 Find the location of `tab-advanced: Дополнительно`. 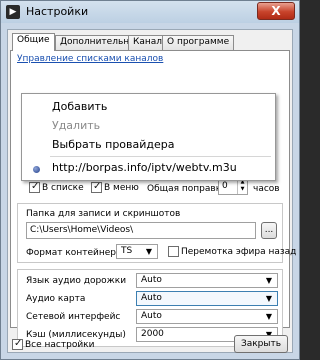

tab-advanced: Дополнительно is located at coordinates (97, 42).